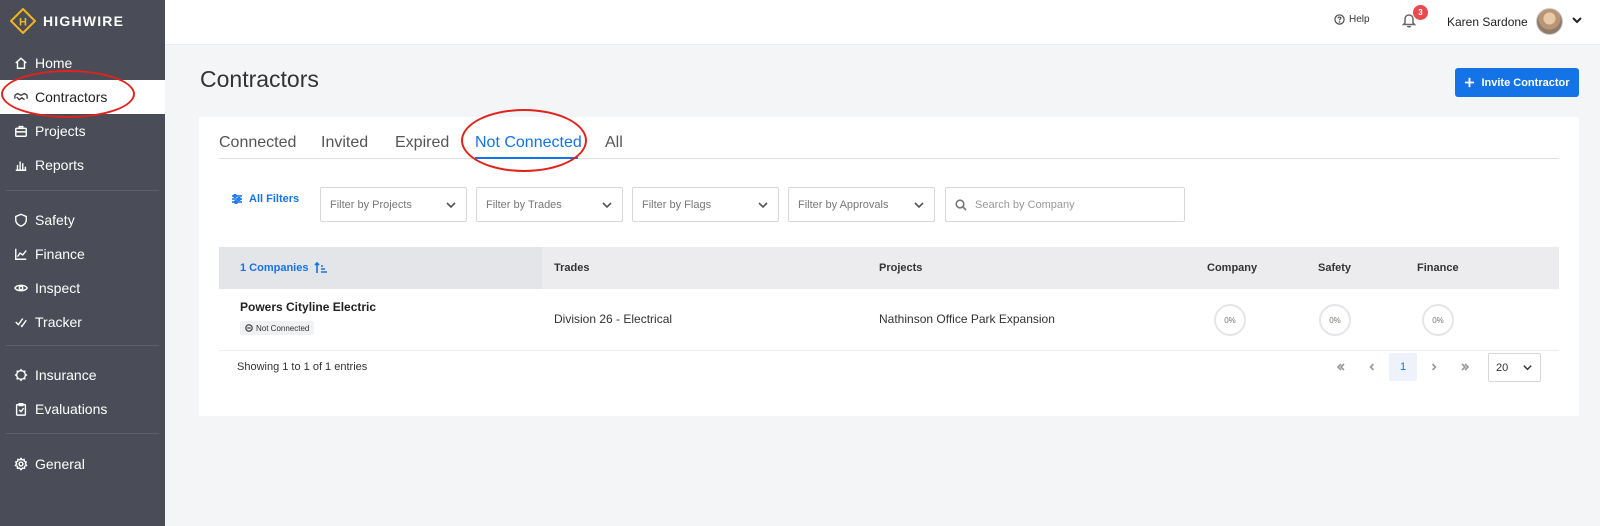 This screenshot has height=526, width=1600. What do you see at coordinates (54, 63) in the screenshot?
I see `sidebar-item-label: Home` at bounding box center [54, 63].